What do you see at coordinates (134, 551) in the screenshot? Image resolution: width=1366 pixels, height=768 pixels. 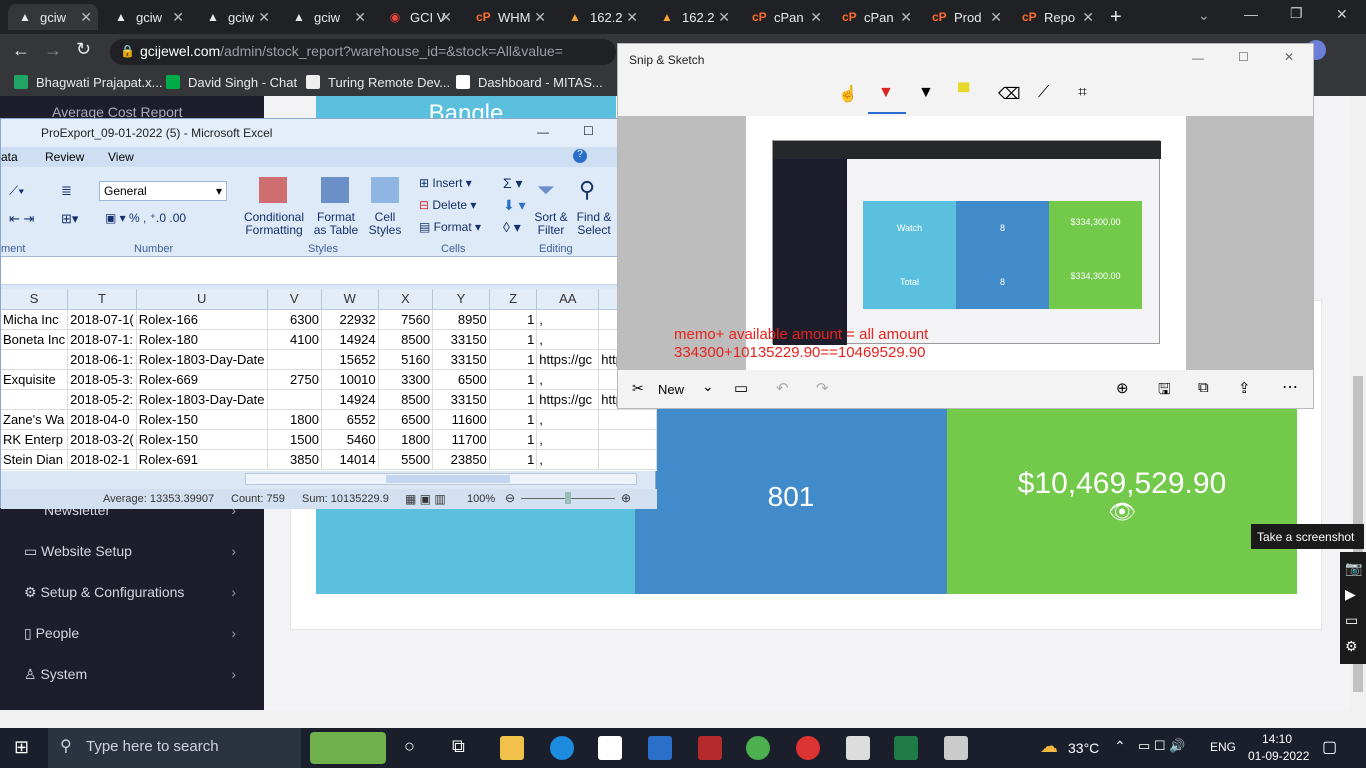 I see `sidebar-item-website-setup: ▭ Website Setup ›` at bounding box center [134, 551].